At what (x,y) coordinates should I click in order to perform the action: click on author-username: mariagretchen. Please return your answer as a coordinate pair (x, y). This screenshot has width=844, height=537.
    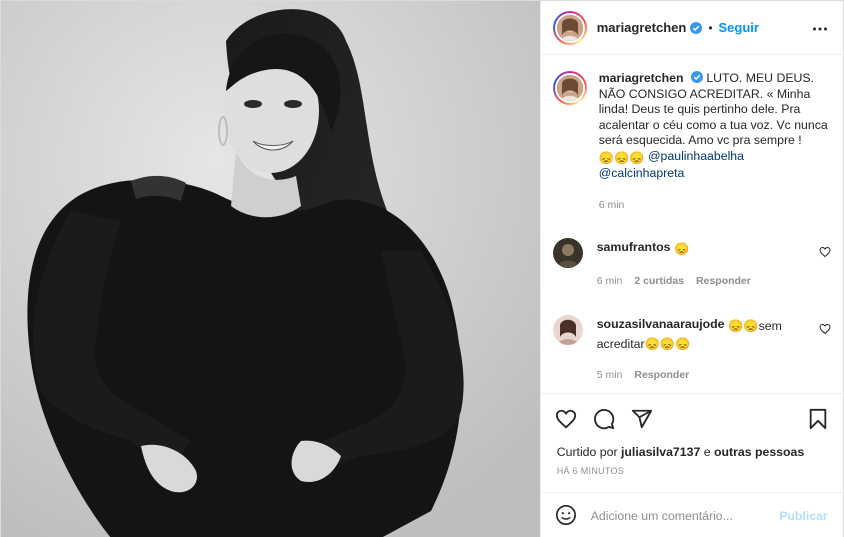
    Looking at the image, I should click on (642, 27).